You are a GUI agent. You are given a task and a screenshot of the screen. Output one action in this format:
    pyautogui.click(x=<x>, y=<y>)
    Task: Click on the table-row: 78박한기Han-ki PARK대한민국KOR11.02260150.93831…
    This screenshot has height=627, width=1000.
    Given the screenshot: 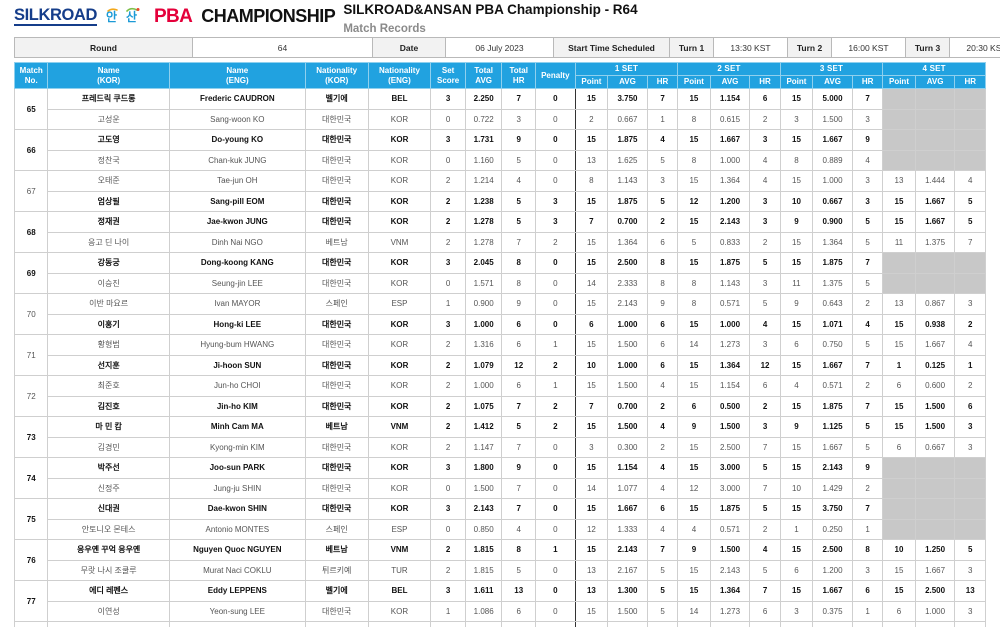 What is the action you would take?
    pyautogui.click(x=499, y=624)
    